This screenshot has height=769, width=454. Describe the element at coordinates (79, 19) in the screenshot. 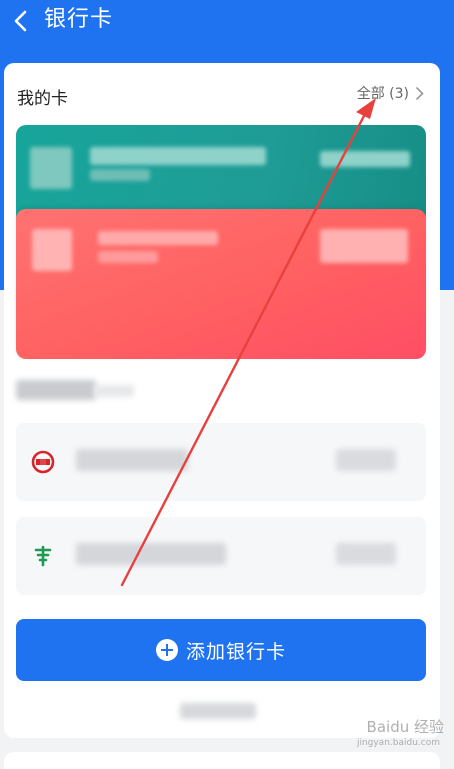

I see `page-title: 银行卡` at that location.